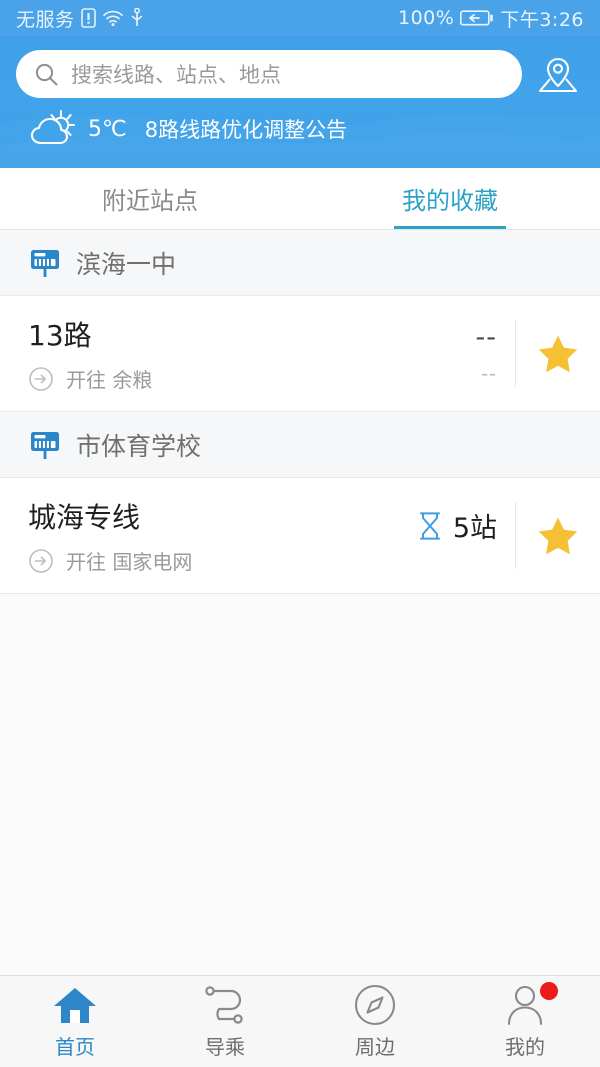 The height and width of the screenshot is (1067, 600). I want to click on nav-item-nearby-label: 周边, so click(375, 1046).